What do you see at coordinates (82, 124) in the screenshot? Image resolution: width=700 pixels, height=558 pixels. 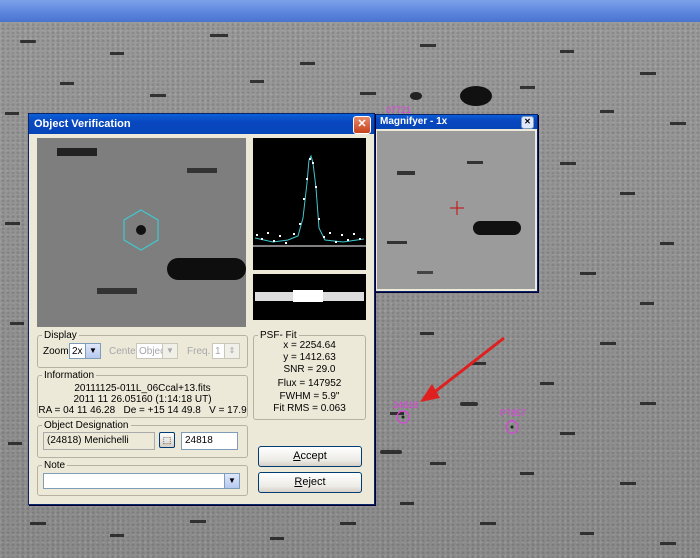 I see `dialog-title: Object Verification` at bounding box center [82, 124].